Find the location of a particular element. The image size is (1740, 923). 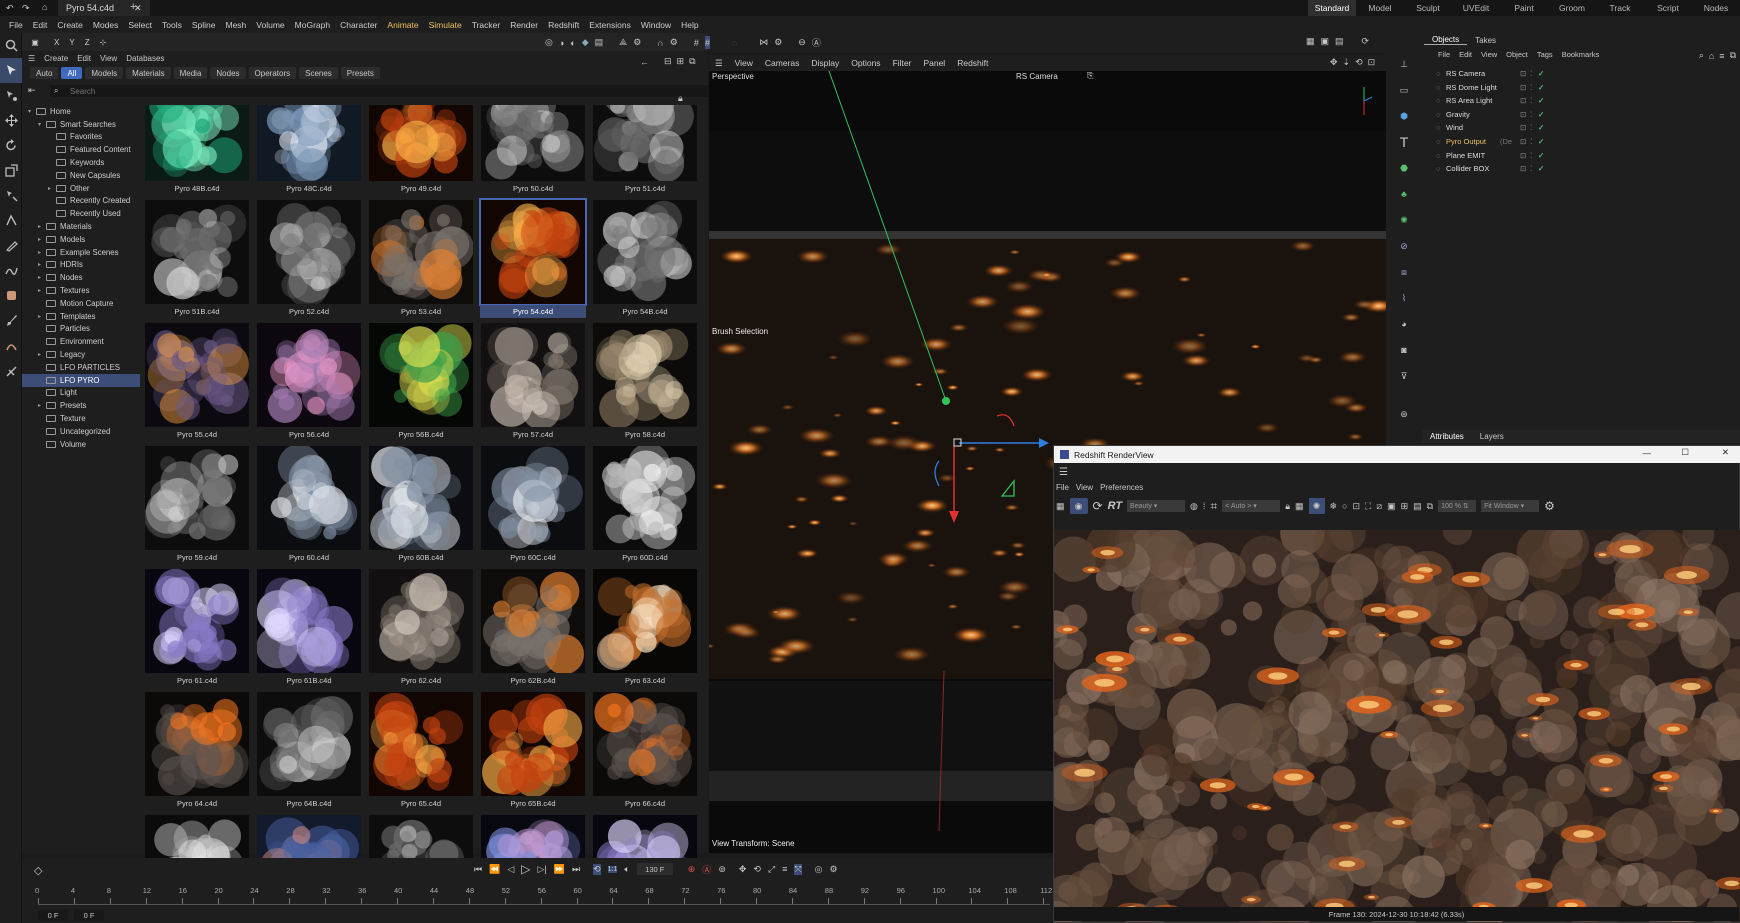

history-icon: ▤ is located at coordinates (1417, 506).